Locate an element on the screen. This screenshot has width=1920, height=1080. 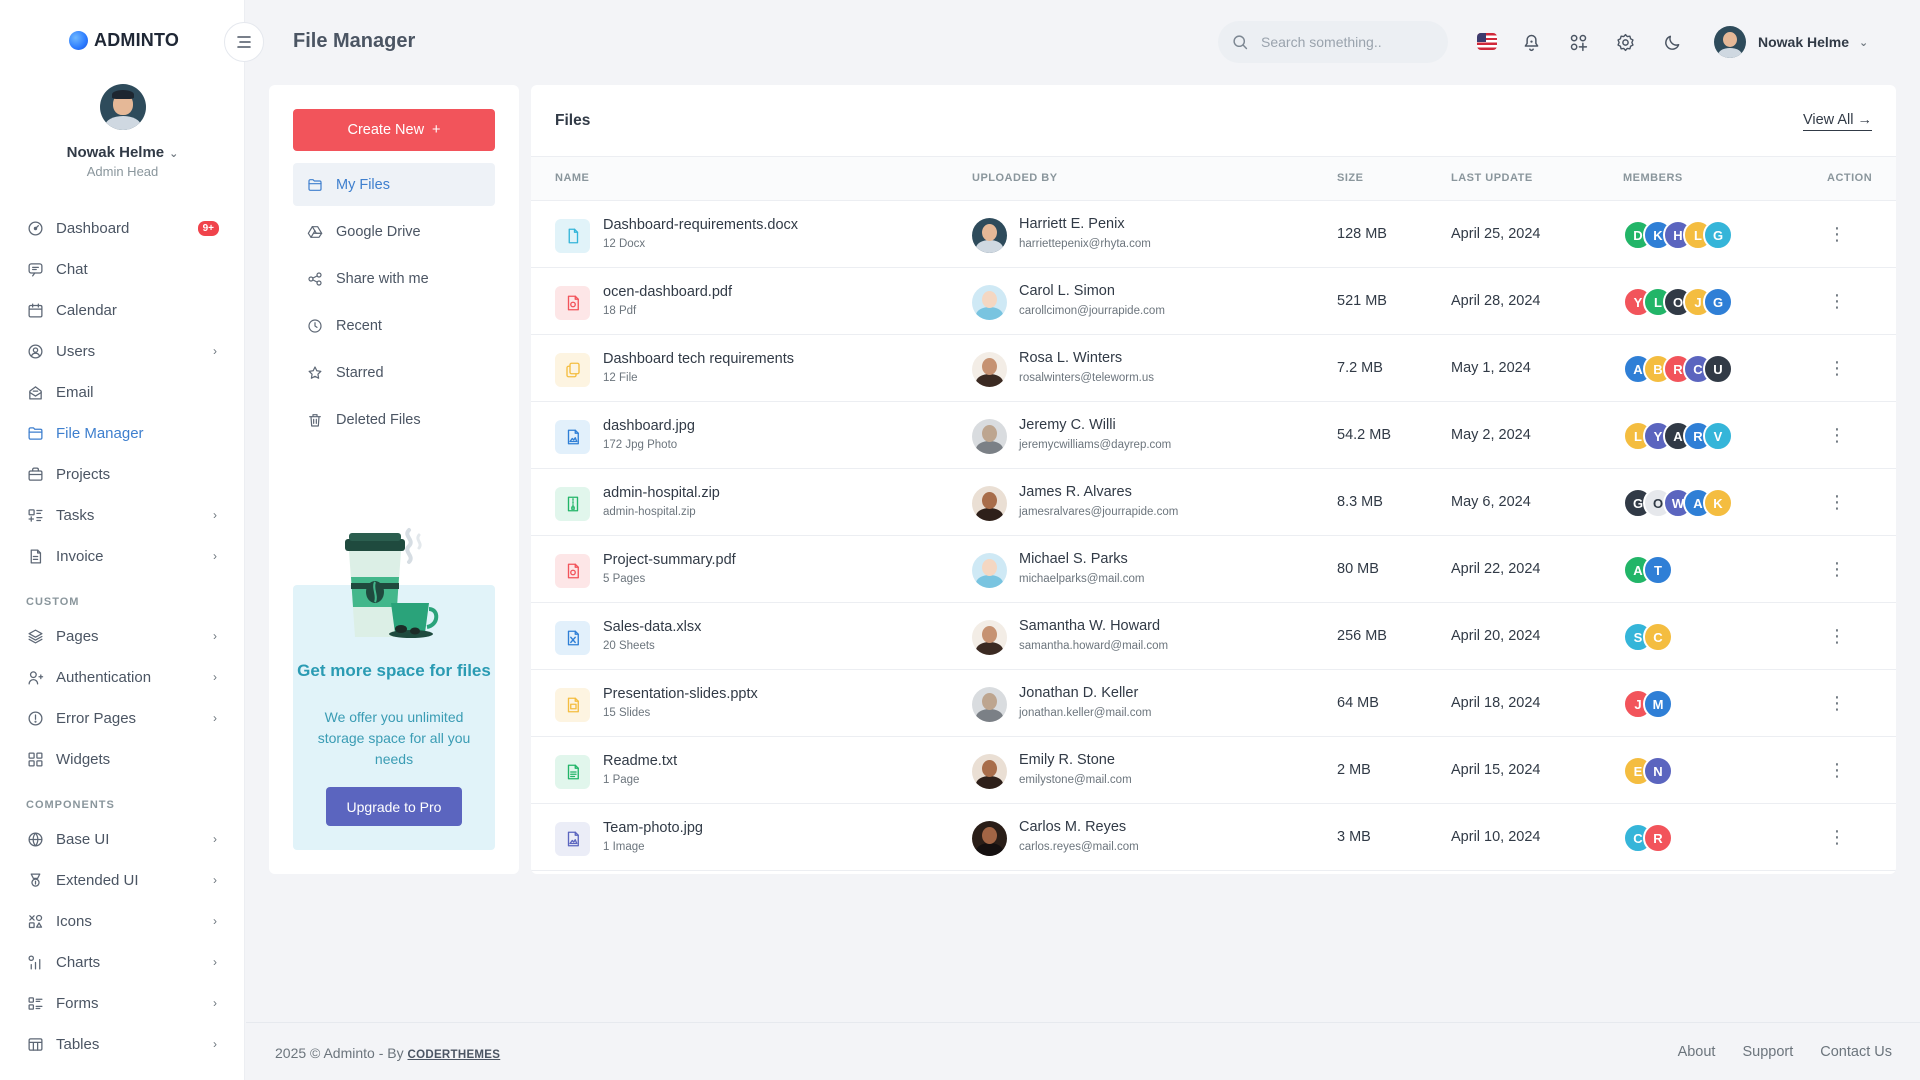
member-avatar: T is located at coordinates (1658, 570).